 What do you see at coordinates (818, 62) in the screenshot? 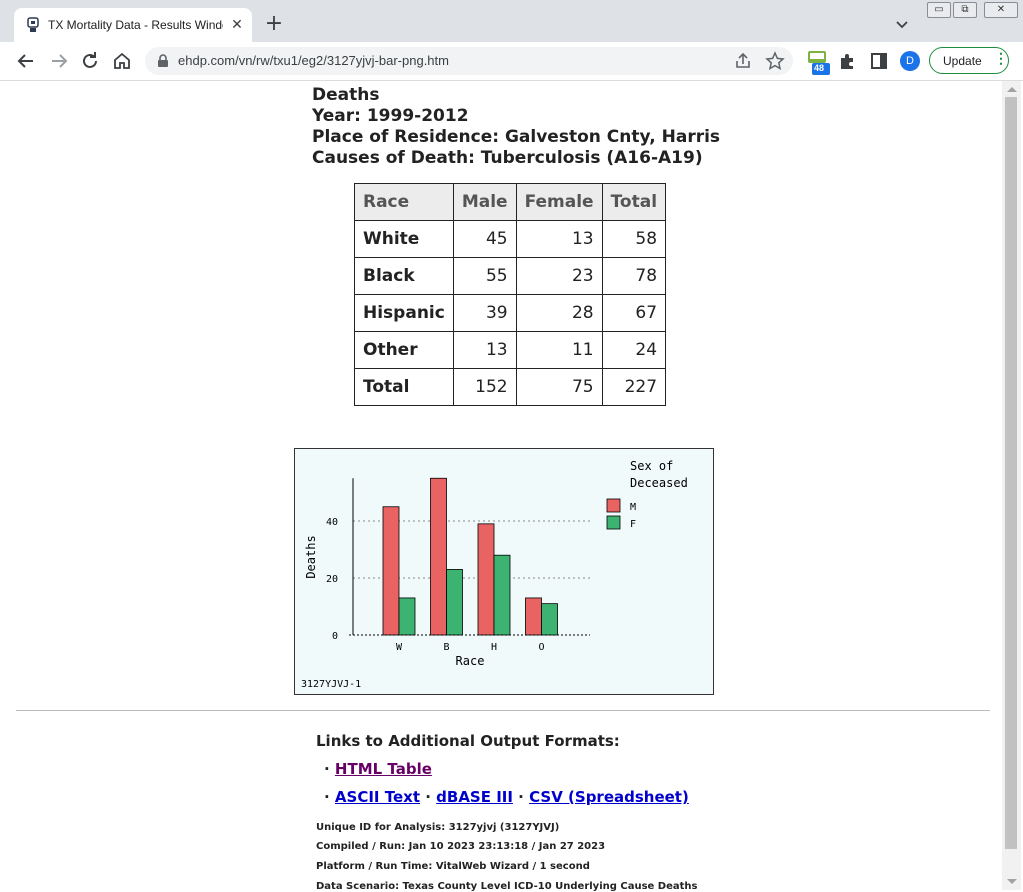
I see `extension-icon: 48` at bounding box center [818, 62].